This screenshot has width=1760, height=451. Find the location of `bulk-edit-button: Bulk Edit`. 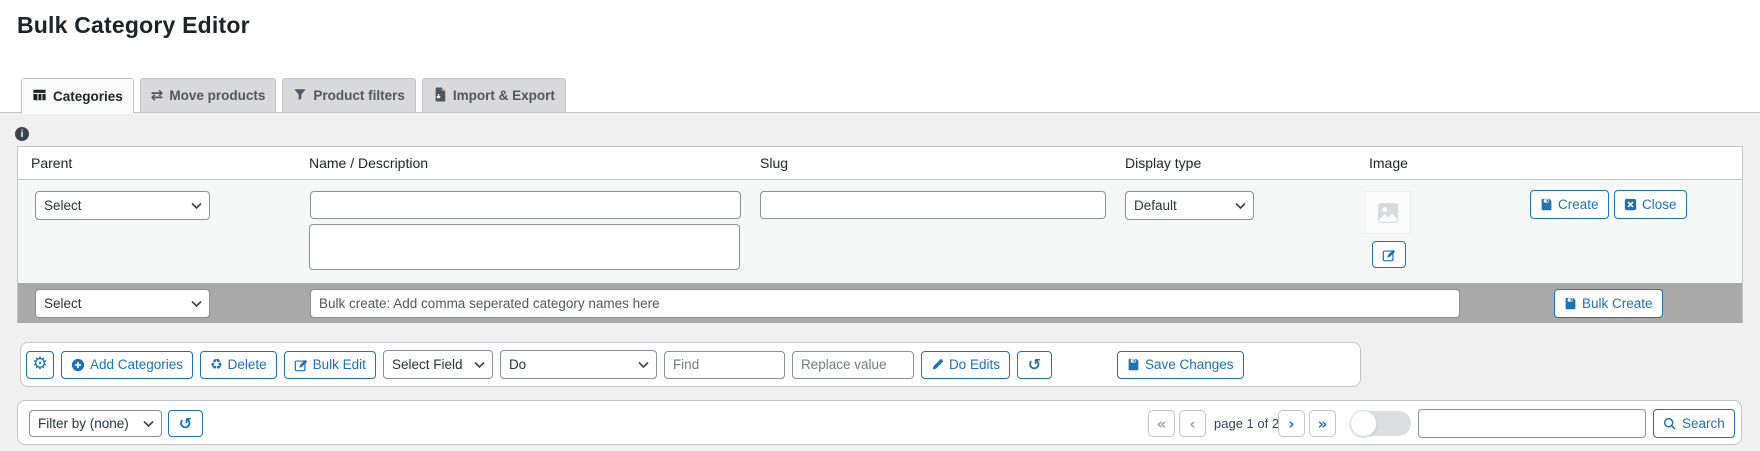

bulk-edit-button: Bulk Edit is located at coordinates (329, 364).